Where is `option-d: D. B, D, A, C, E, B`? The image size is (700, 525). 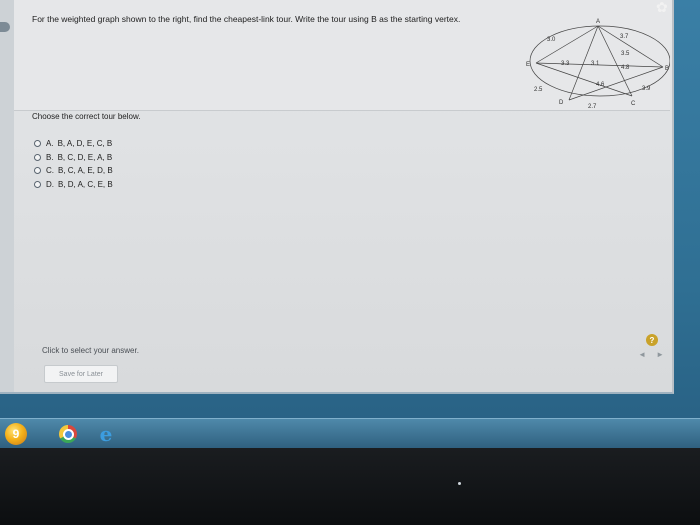 option-d: D. B, D, A, C, E, B is located at coordinates (73, 185).